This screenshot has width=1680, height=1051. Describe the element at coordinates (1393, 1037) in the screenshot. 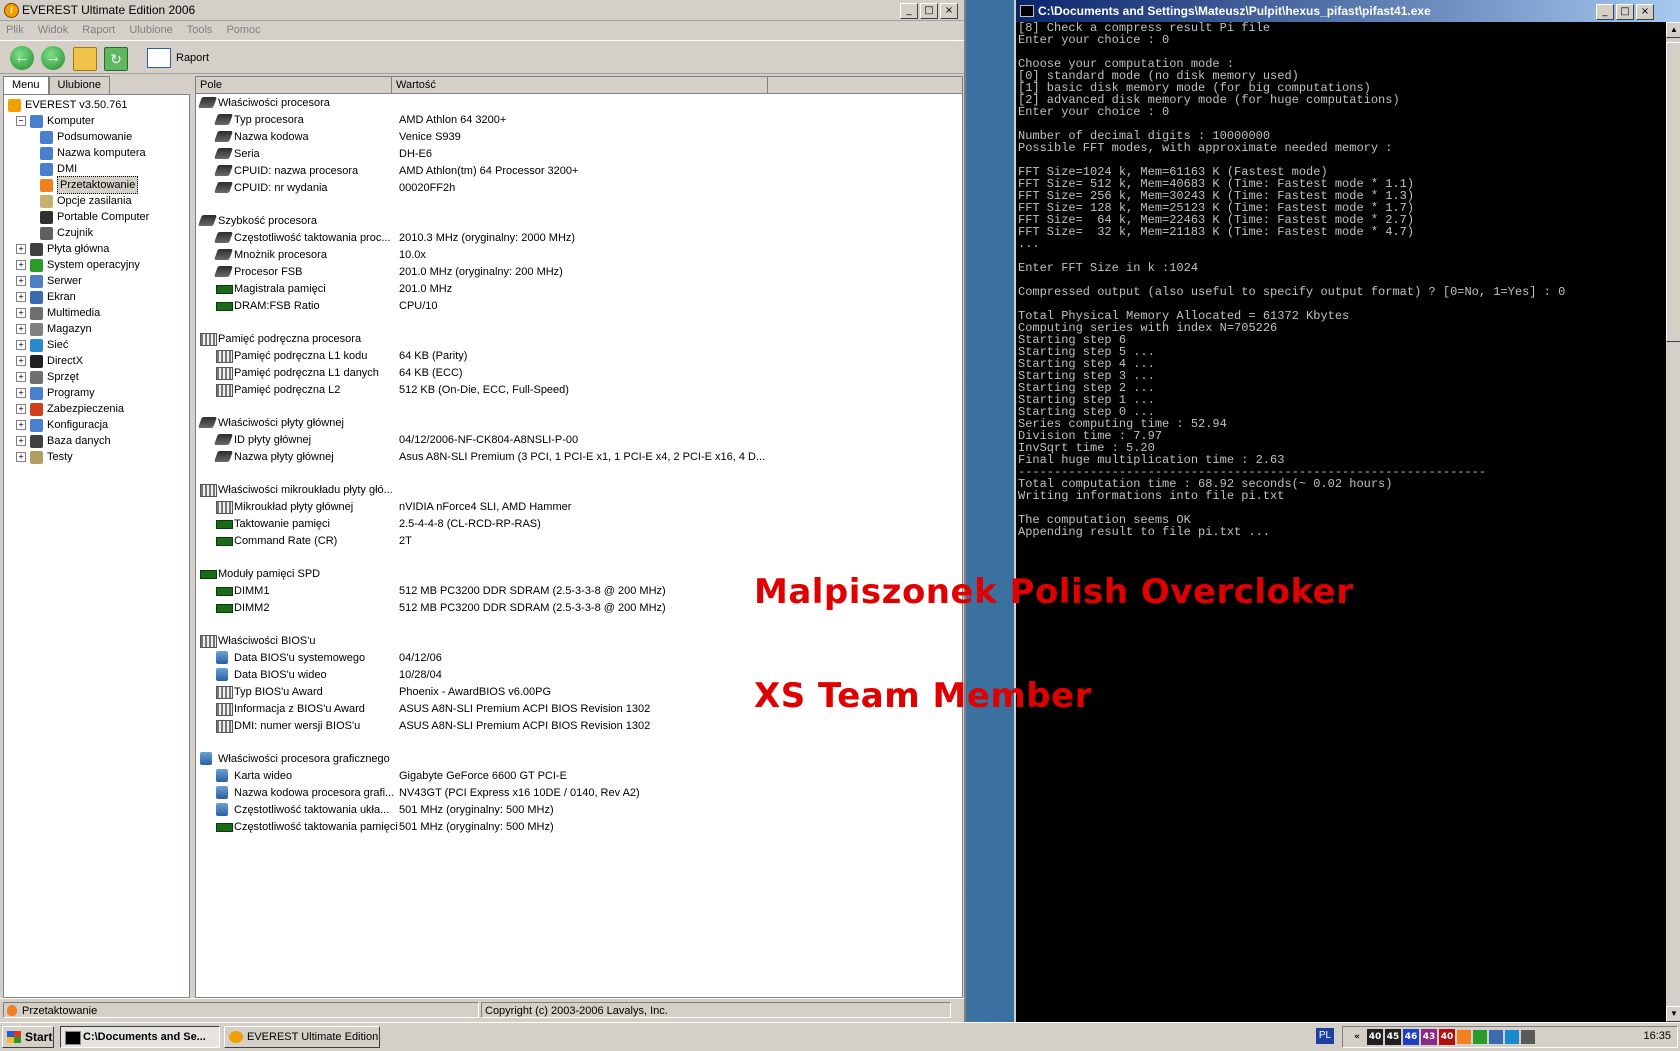

I see `tray-temperature-icon: 45` at that location.